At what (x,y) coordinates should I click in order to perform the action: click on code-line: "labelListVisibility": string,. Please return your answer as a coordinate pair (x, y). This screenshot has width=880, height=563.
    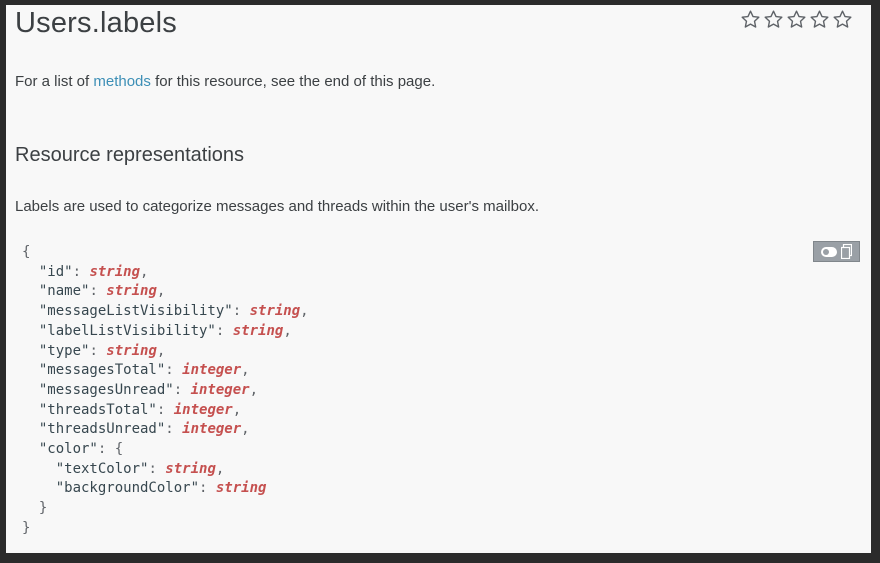
    Looking at the image, I should click on (157, 331).